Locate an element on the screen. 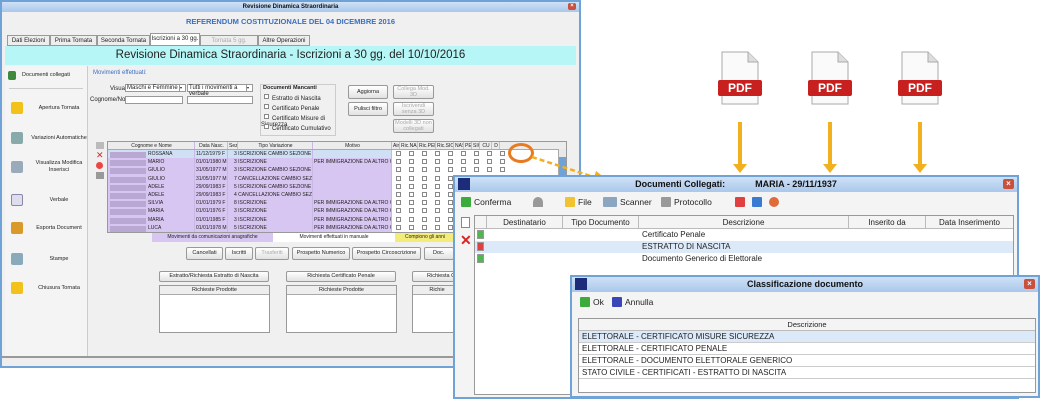  cancel-icon is located at coordinates (99, 165).